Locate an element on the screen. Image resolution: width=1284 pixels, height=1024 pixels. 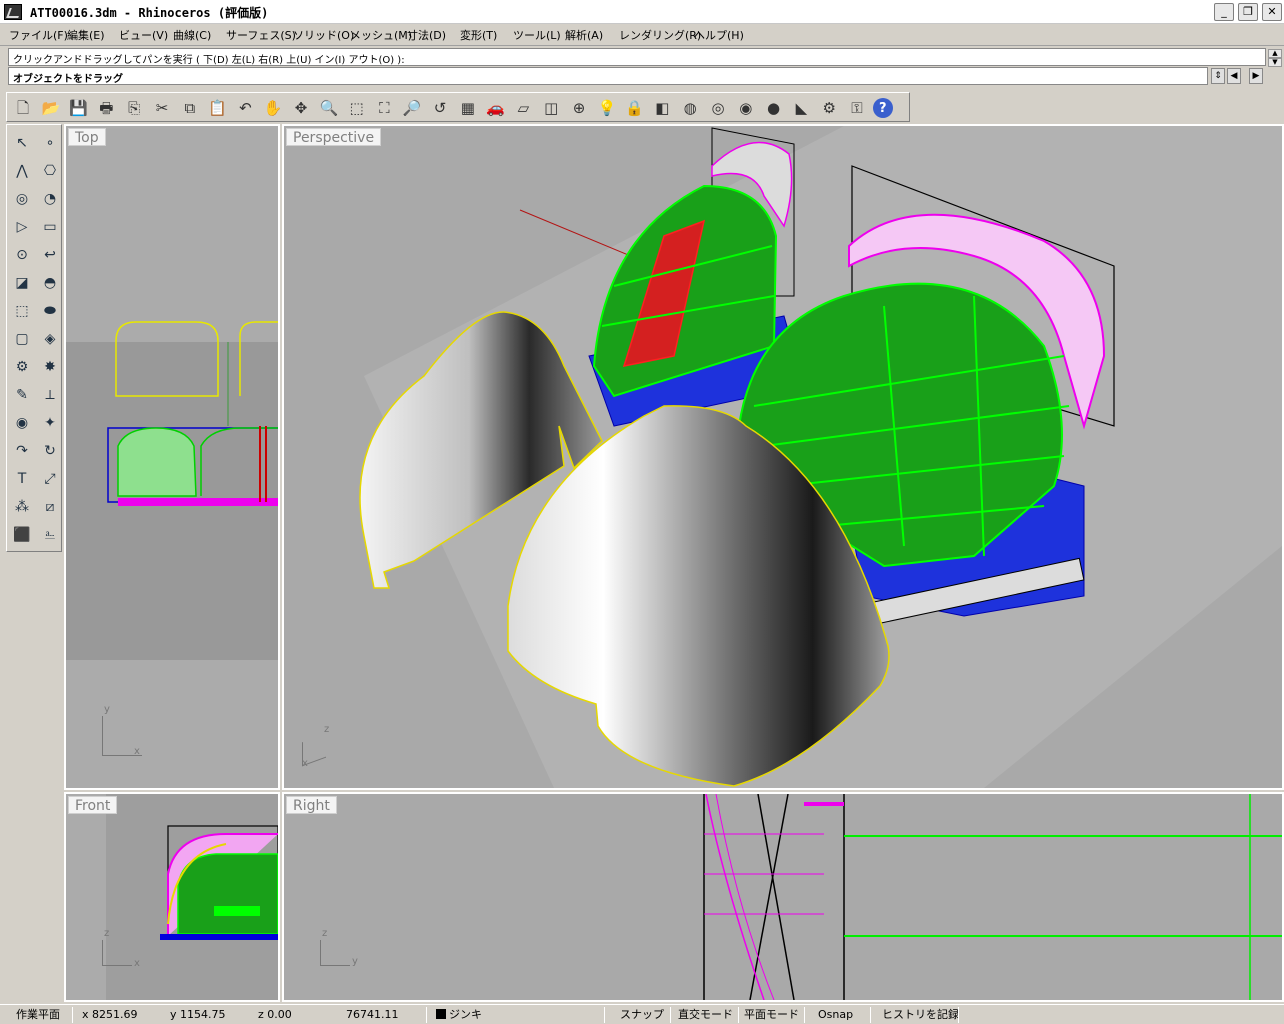
menu-view: ビュー(V) is located at coordinates (143, 35).